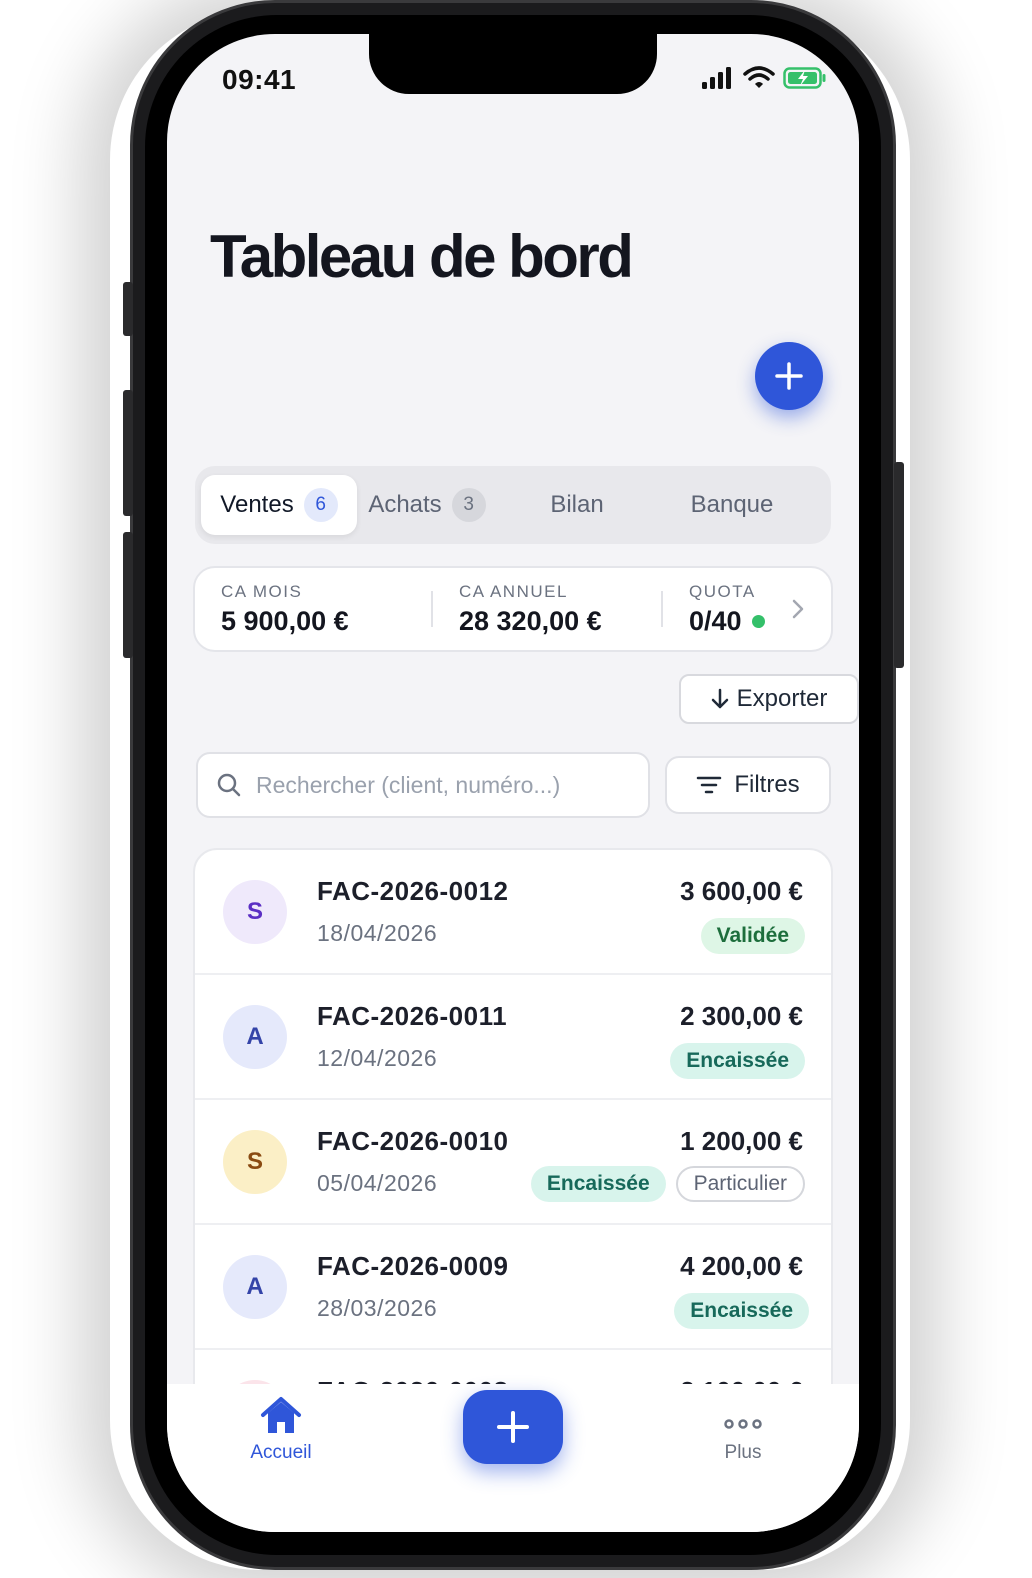 Image resolution: width=1032 pixels, height=1578 pixels. What do you see at coordinates (743, 1424) in the screenshot?
I see `ellipsis-icon` at bounding box center [743, 1424].